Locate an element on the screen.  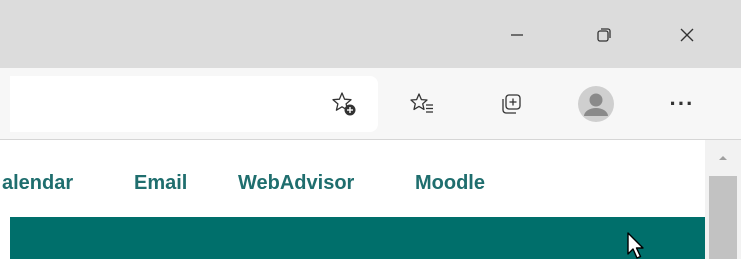
profile-avatar-icon is located at coordinates (596, 104).